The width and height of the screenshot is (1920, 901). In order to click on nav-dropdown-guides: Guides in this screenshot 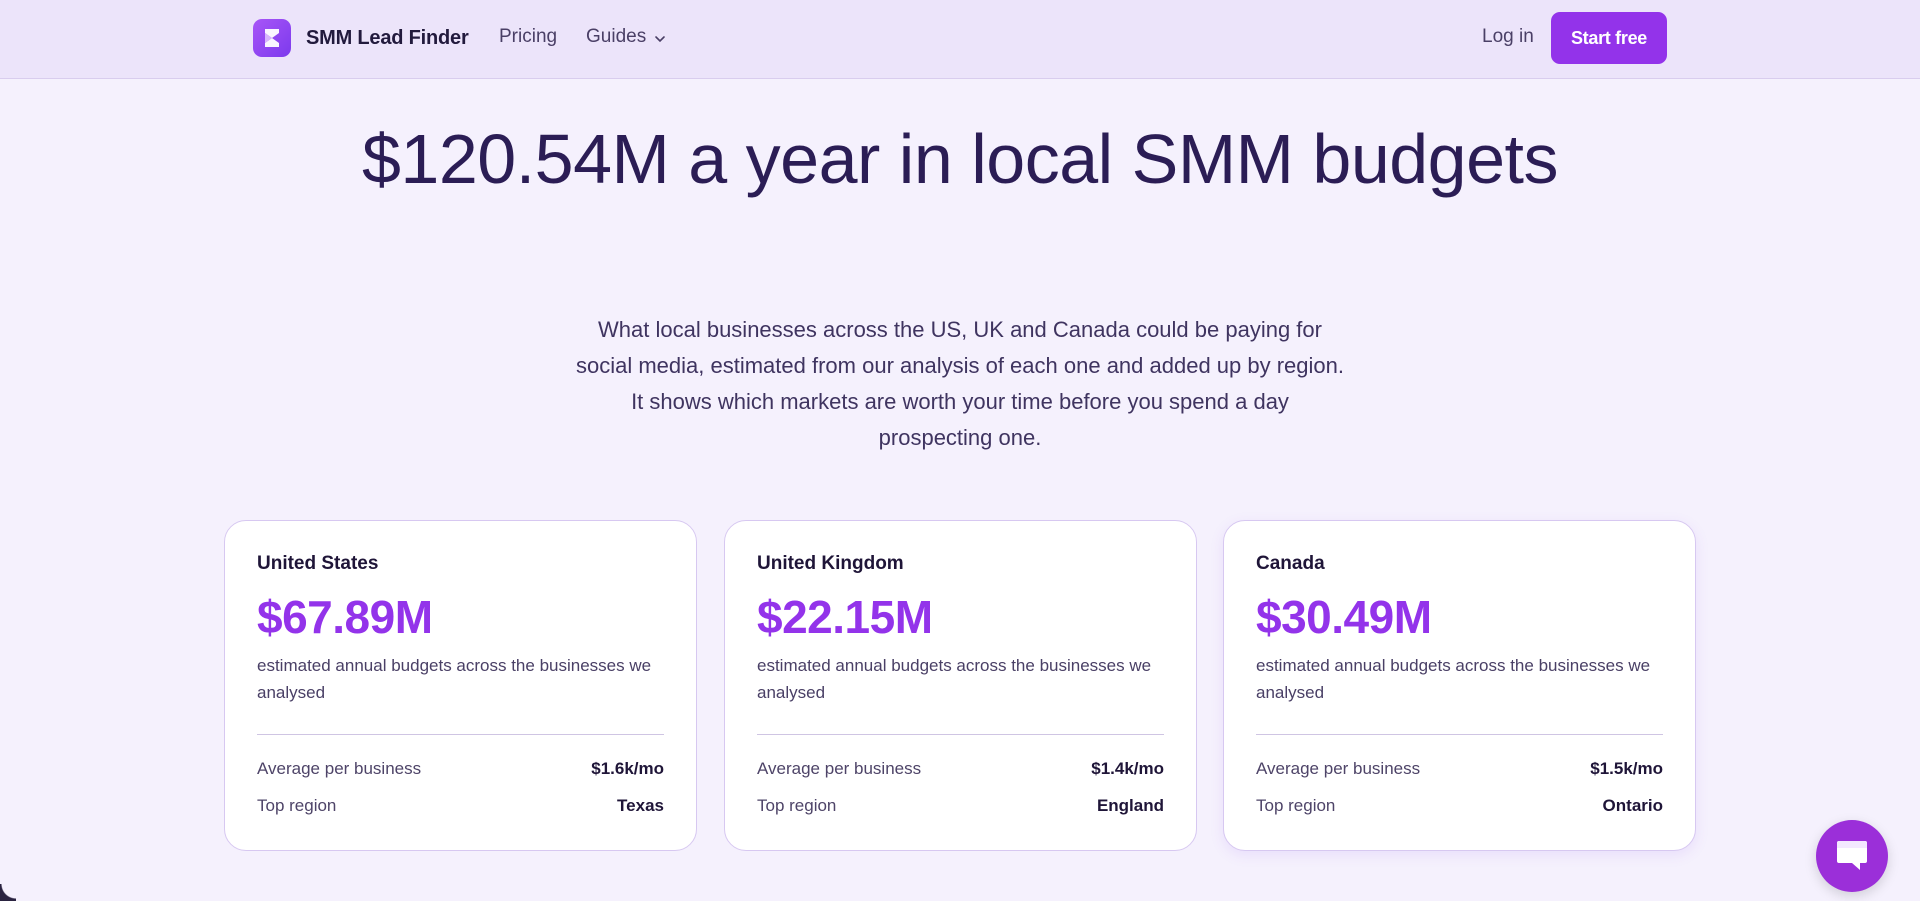, I will do `click(626, 37)`.